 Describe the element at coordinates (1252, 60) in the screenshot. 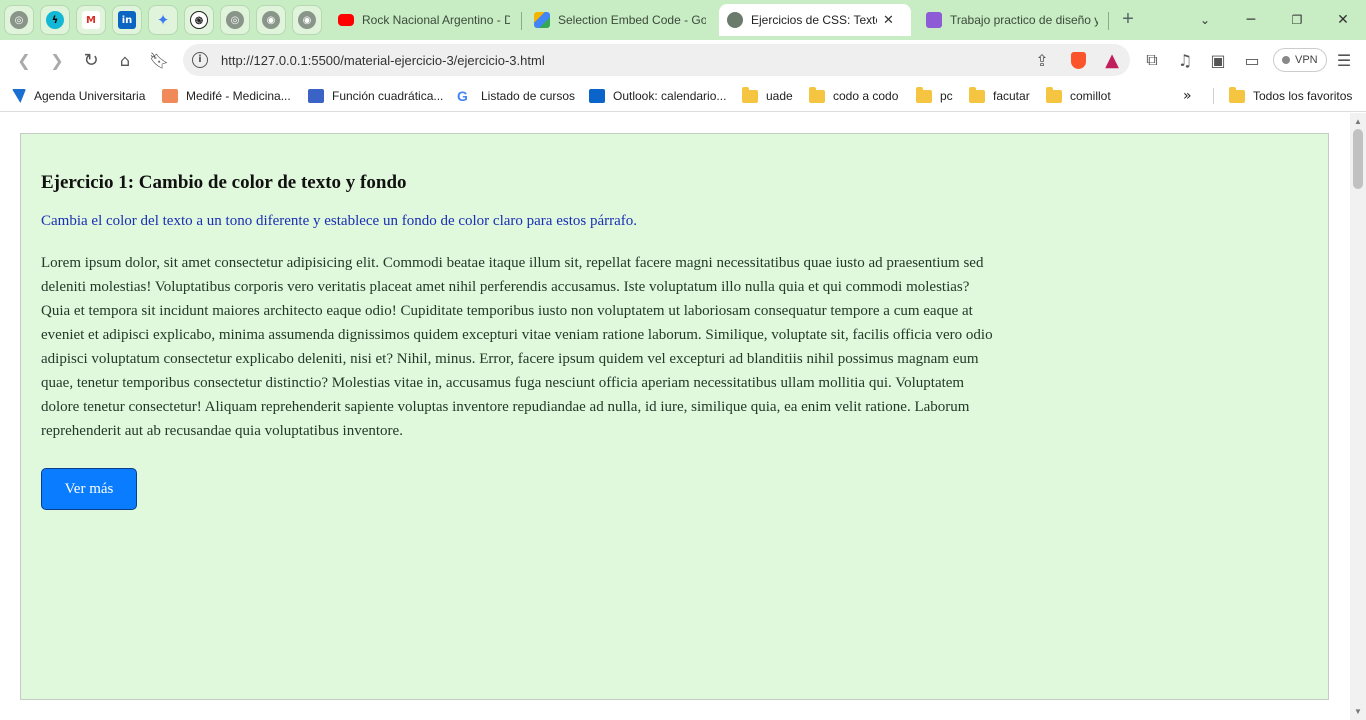

I see `wallet-icon: ▭` at that location.